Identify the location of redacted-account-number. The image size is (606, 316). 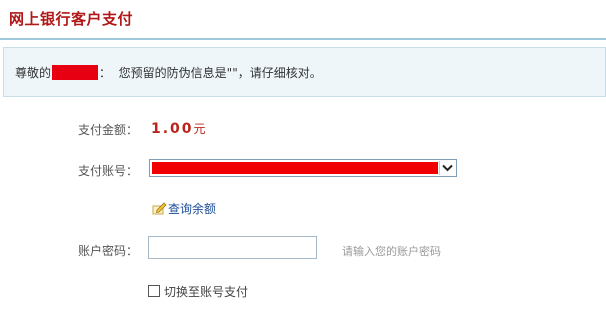
(295, 168).